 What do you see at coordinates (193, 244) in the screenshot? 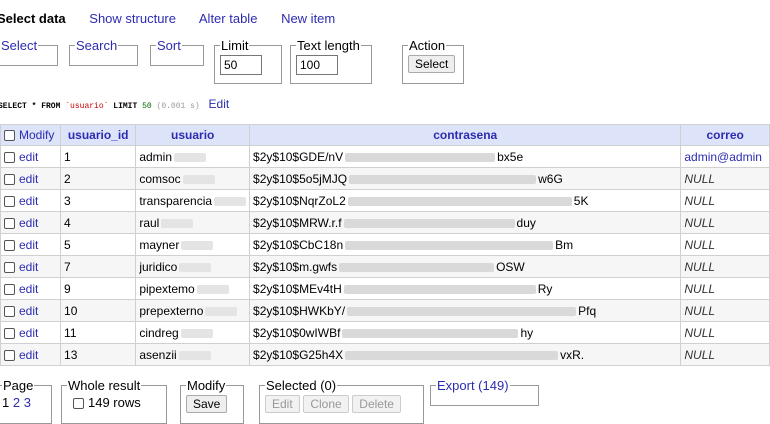
I see `cell-usuario: mayner` at bounding box center [193, 244].